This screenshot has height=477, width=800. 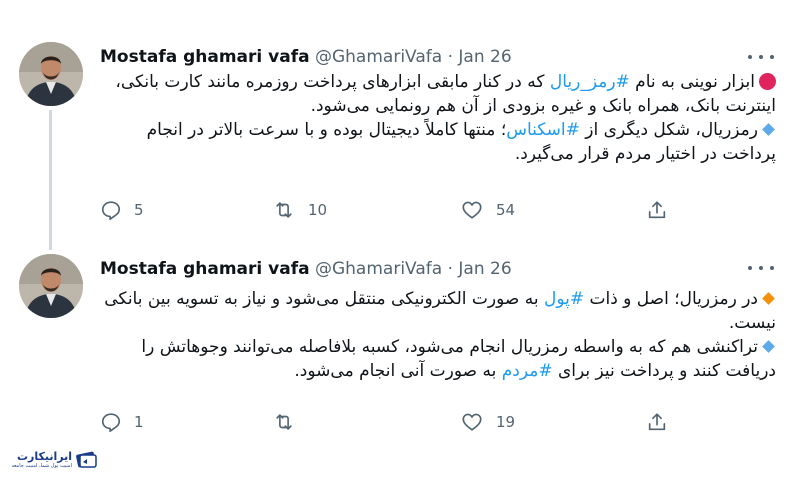 I want to click on hashtag-link: #رمز_ریال, so click(x=590, y=82).